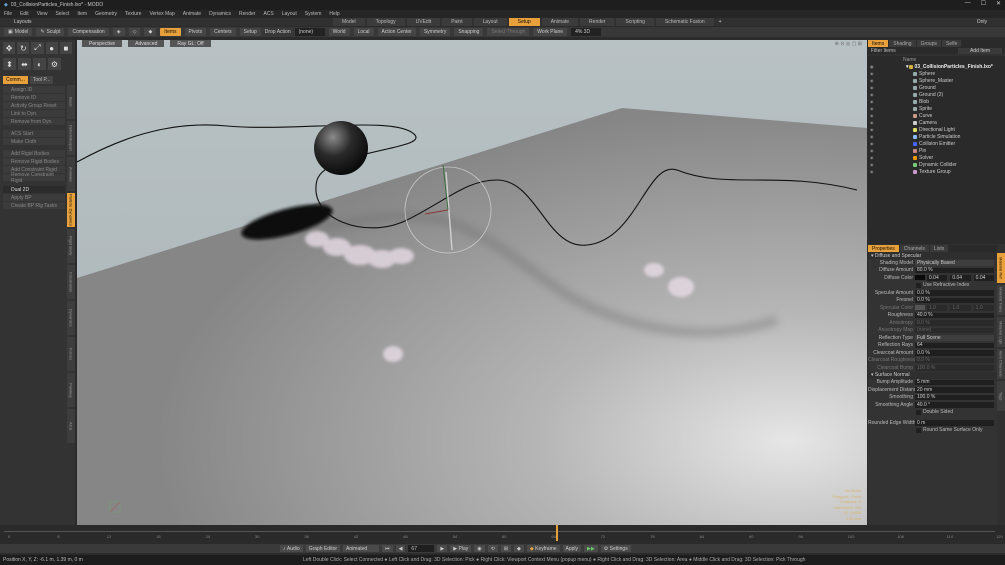 This screenshot has width=1005, height=565. I want to click on edges-button: ◇, so click(134, 32).